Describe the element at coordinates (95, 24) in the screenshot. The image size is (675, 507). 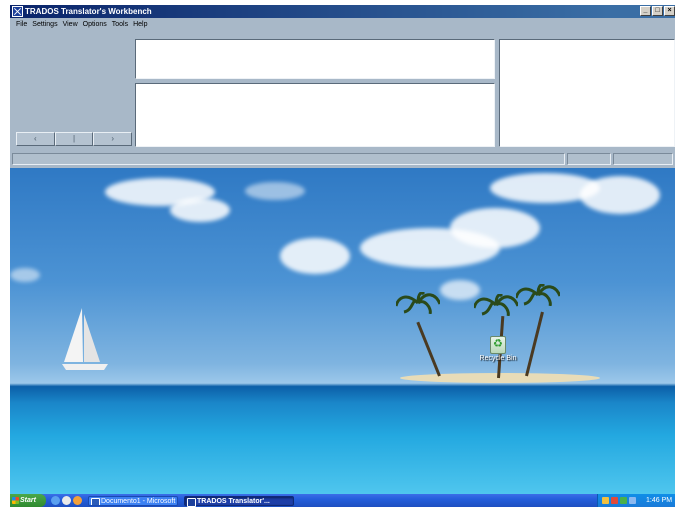
I see `menu-options: Options` at that location.